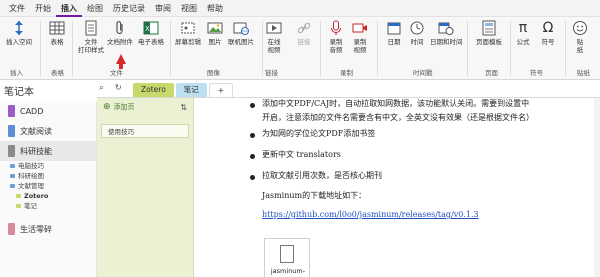 This screenshot has height=277, width=600. What do you see at coordinates (583, 73) in the screenshot?
I see `group-label-sticker: 贴纸` at bounding box center [583, 73].